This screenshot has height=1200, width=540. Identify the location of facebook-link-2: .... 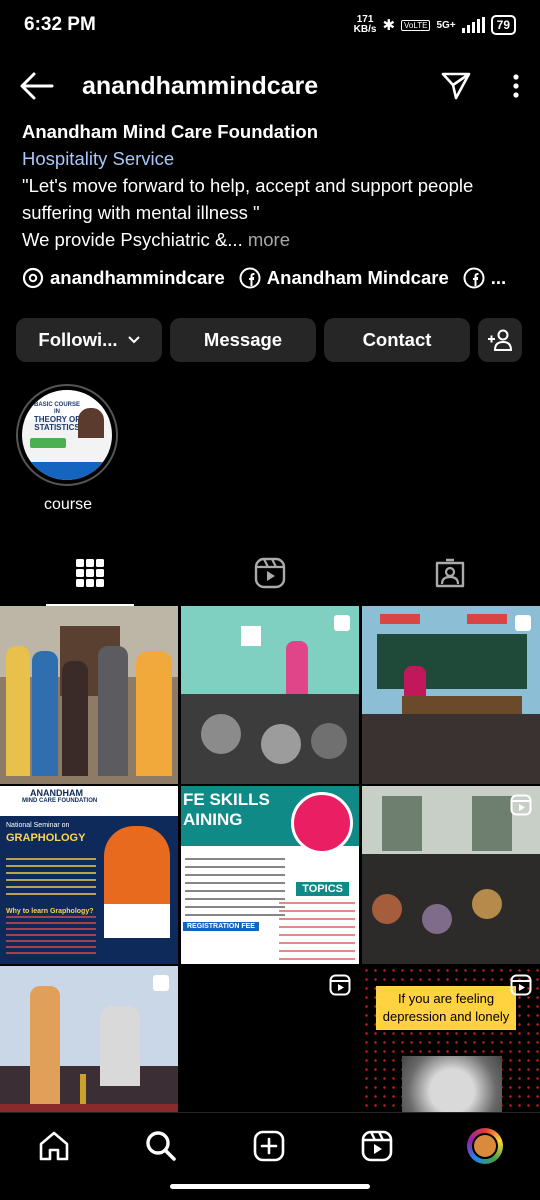
(484, 278).